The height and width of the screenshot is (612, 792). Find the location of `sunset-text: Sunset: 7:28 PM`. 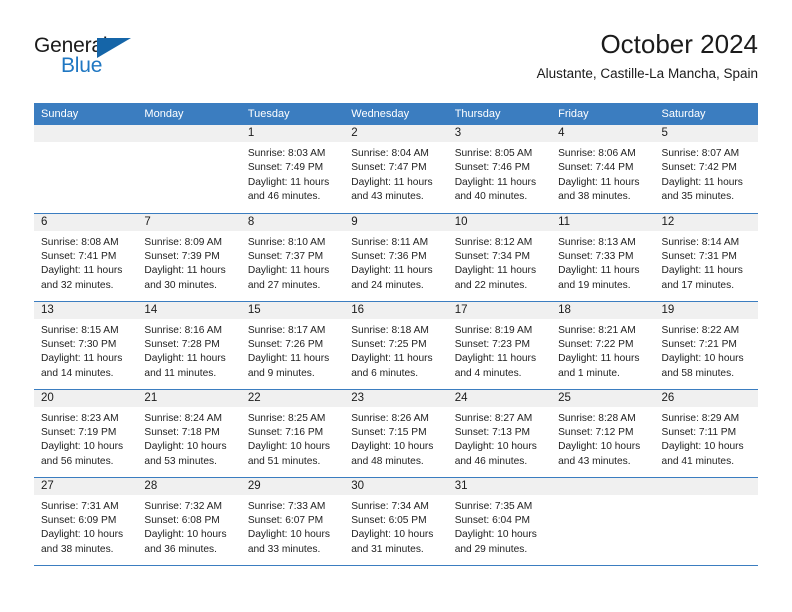

sunset-text: Sunset: 7:28 PM is located at coordinates (182, 344).